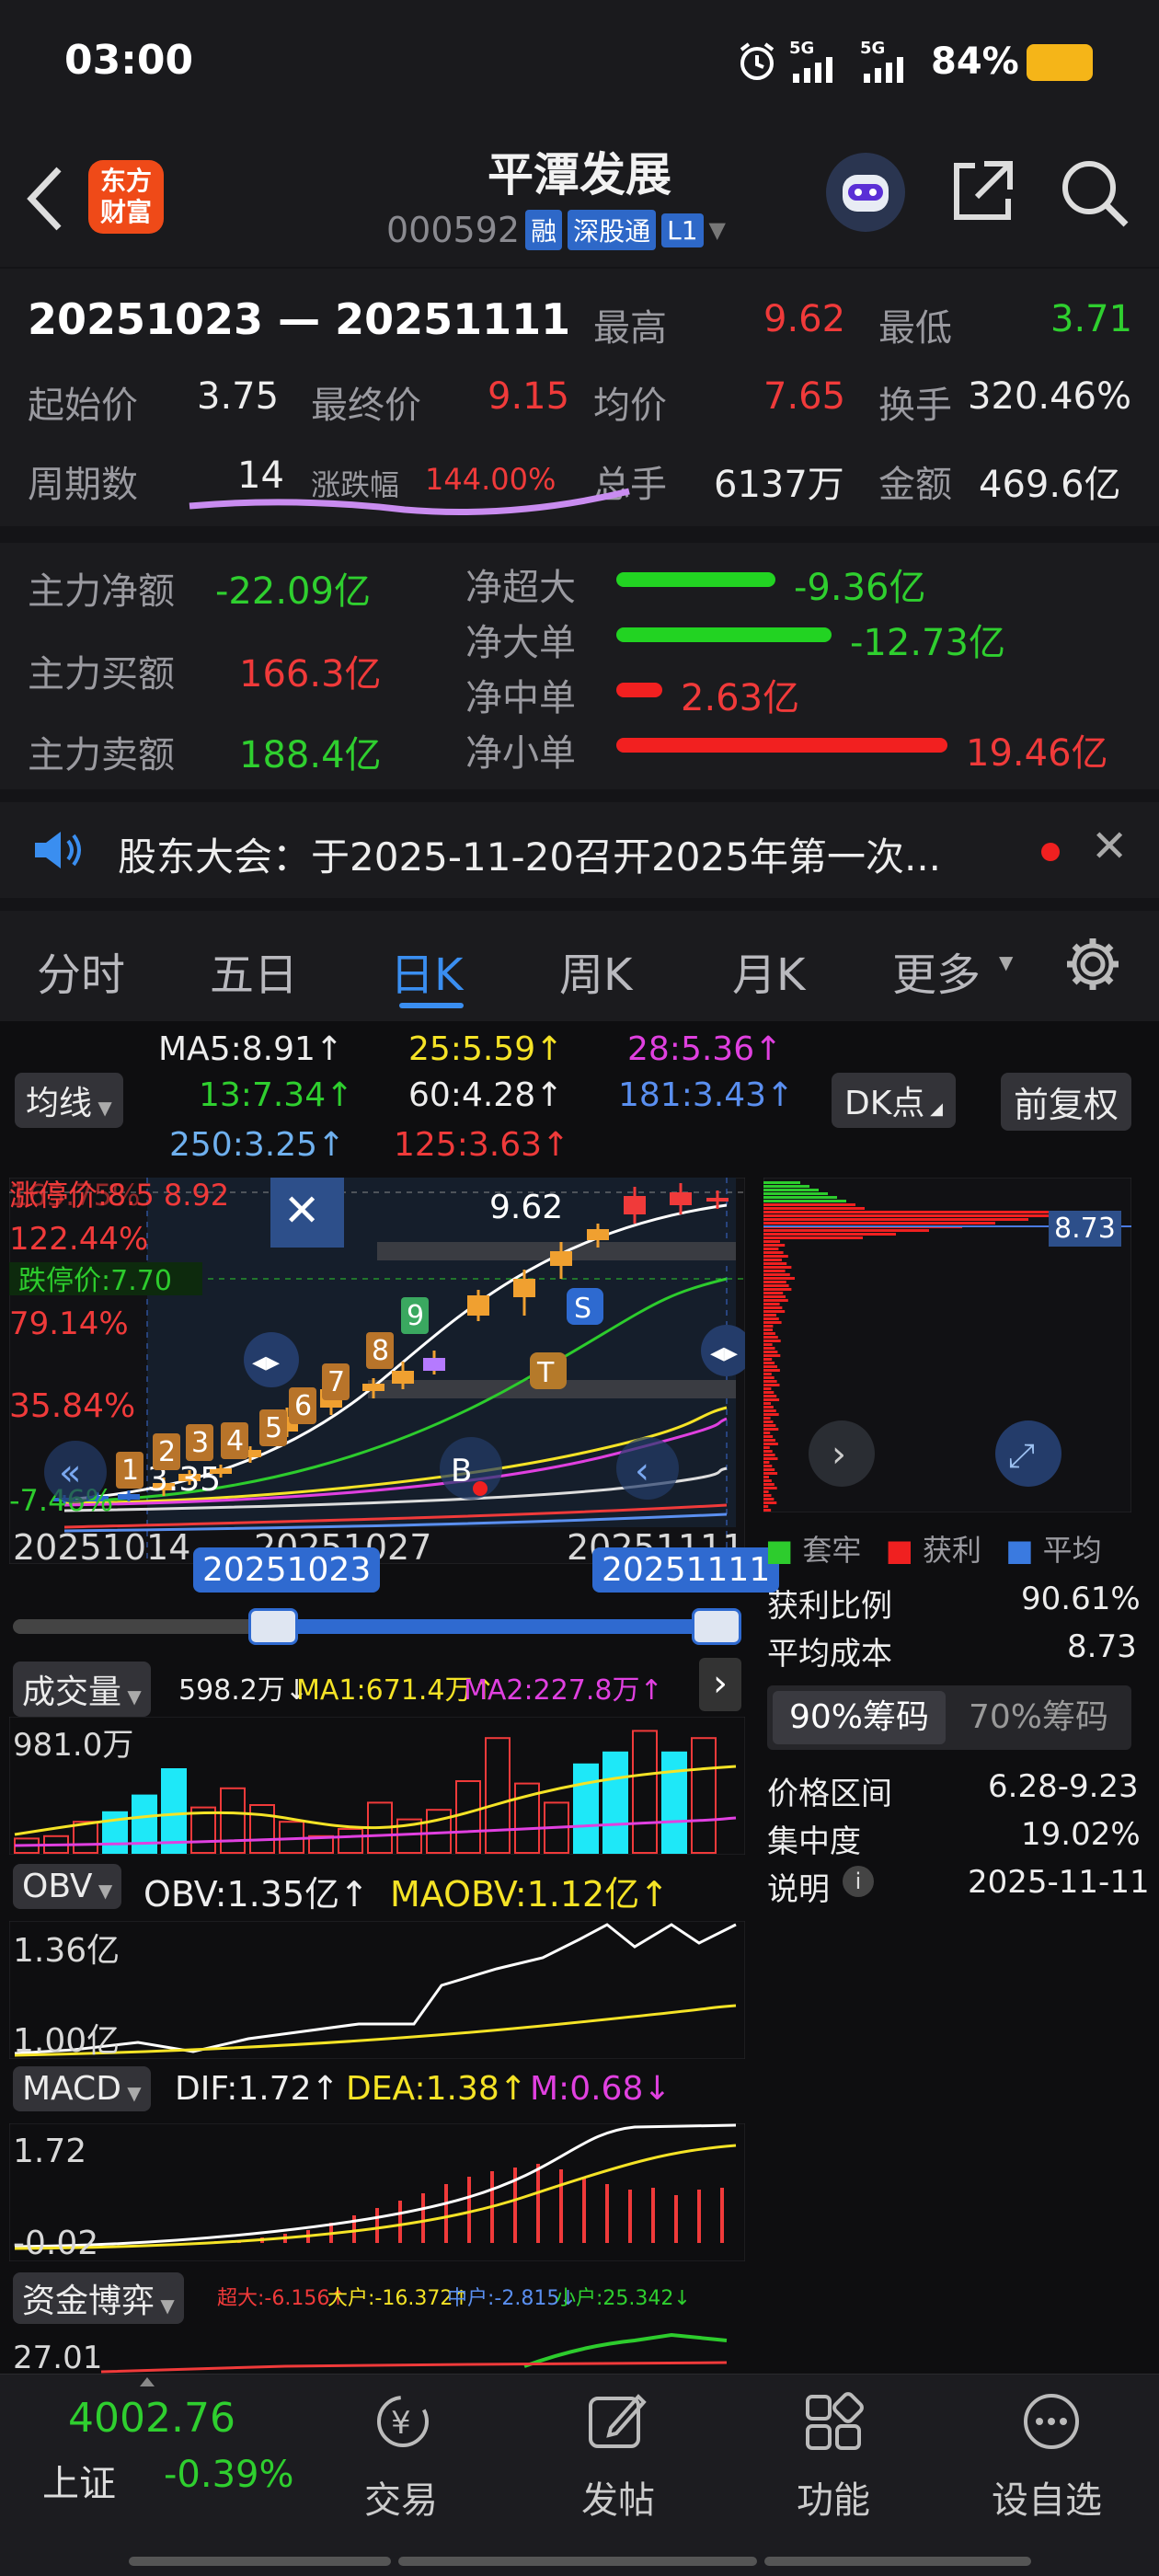  Describe the element at coordinates (79, 2480) in the screenshot. I see `index-name: 上证` at that location.